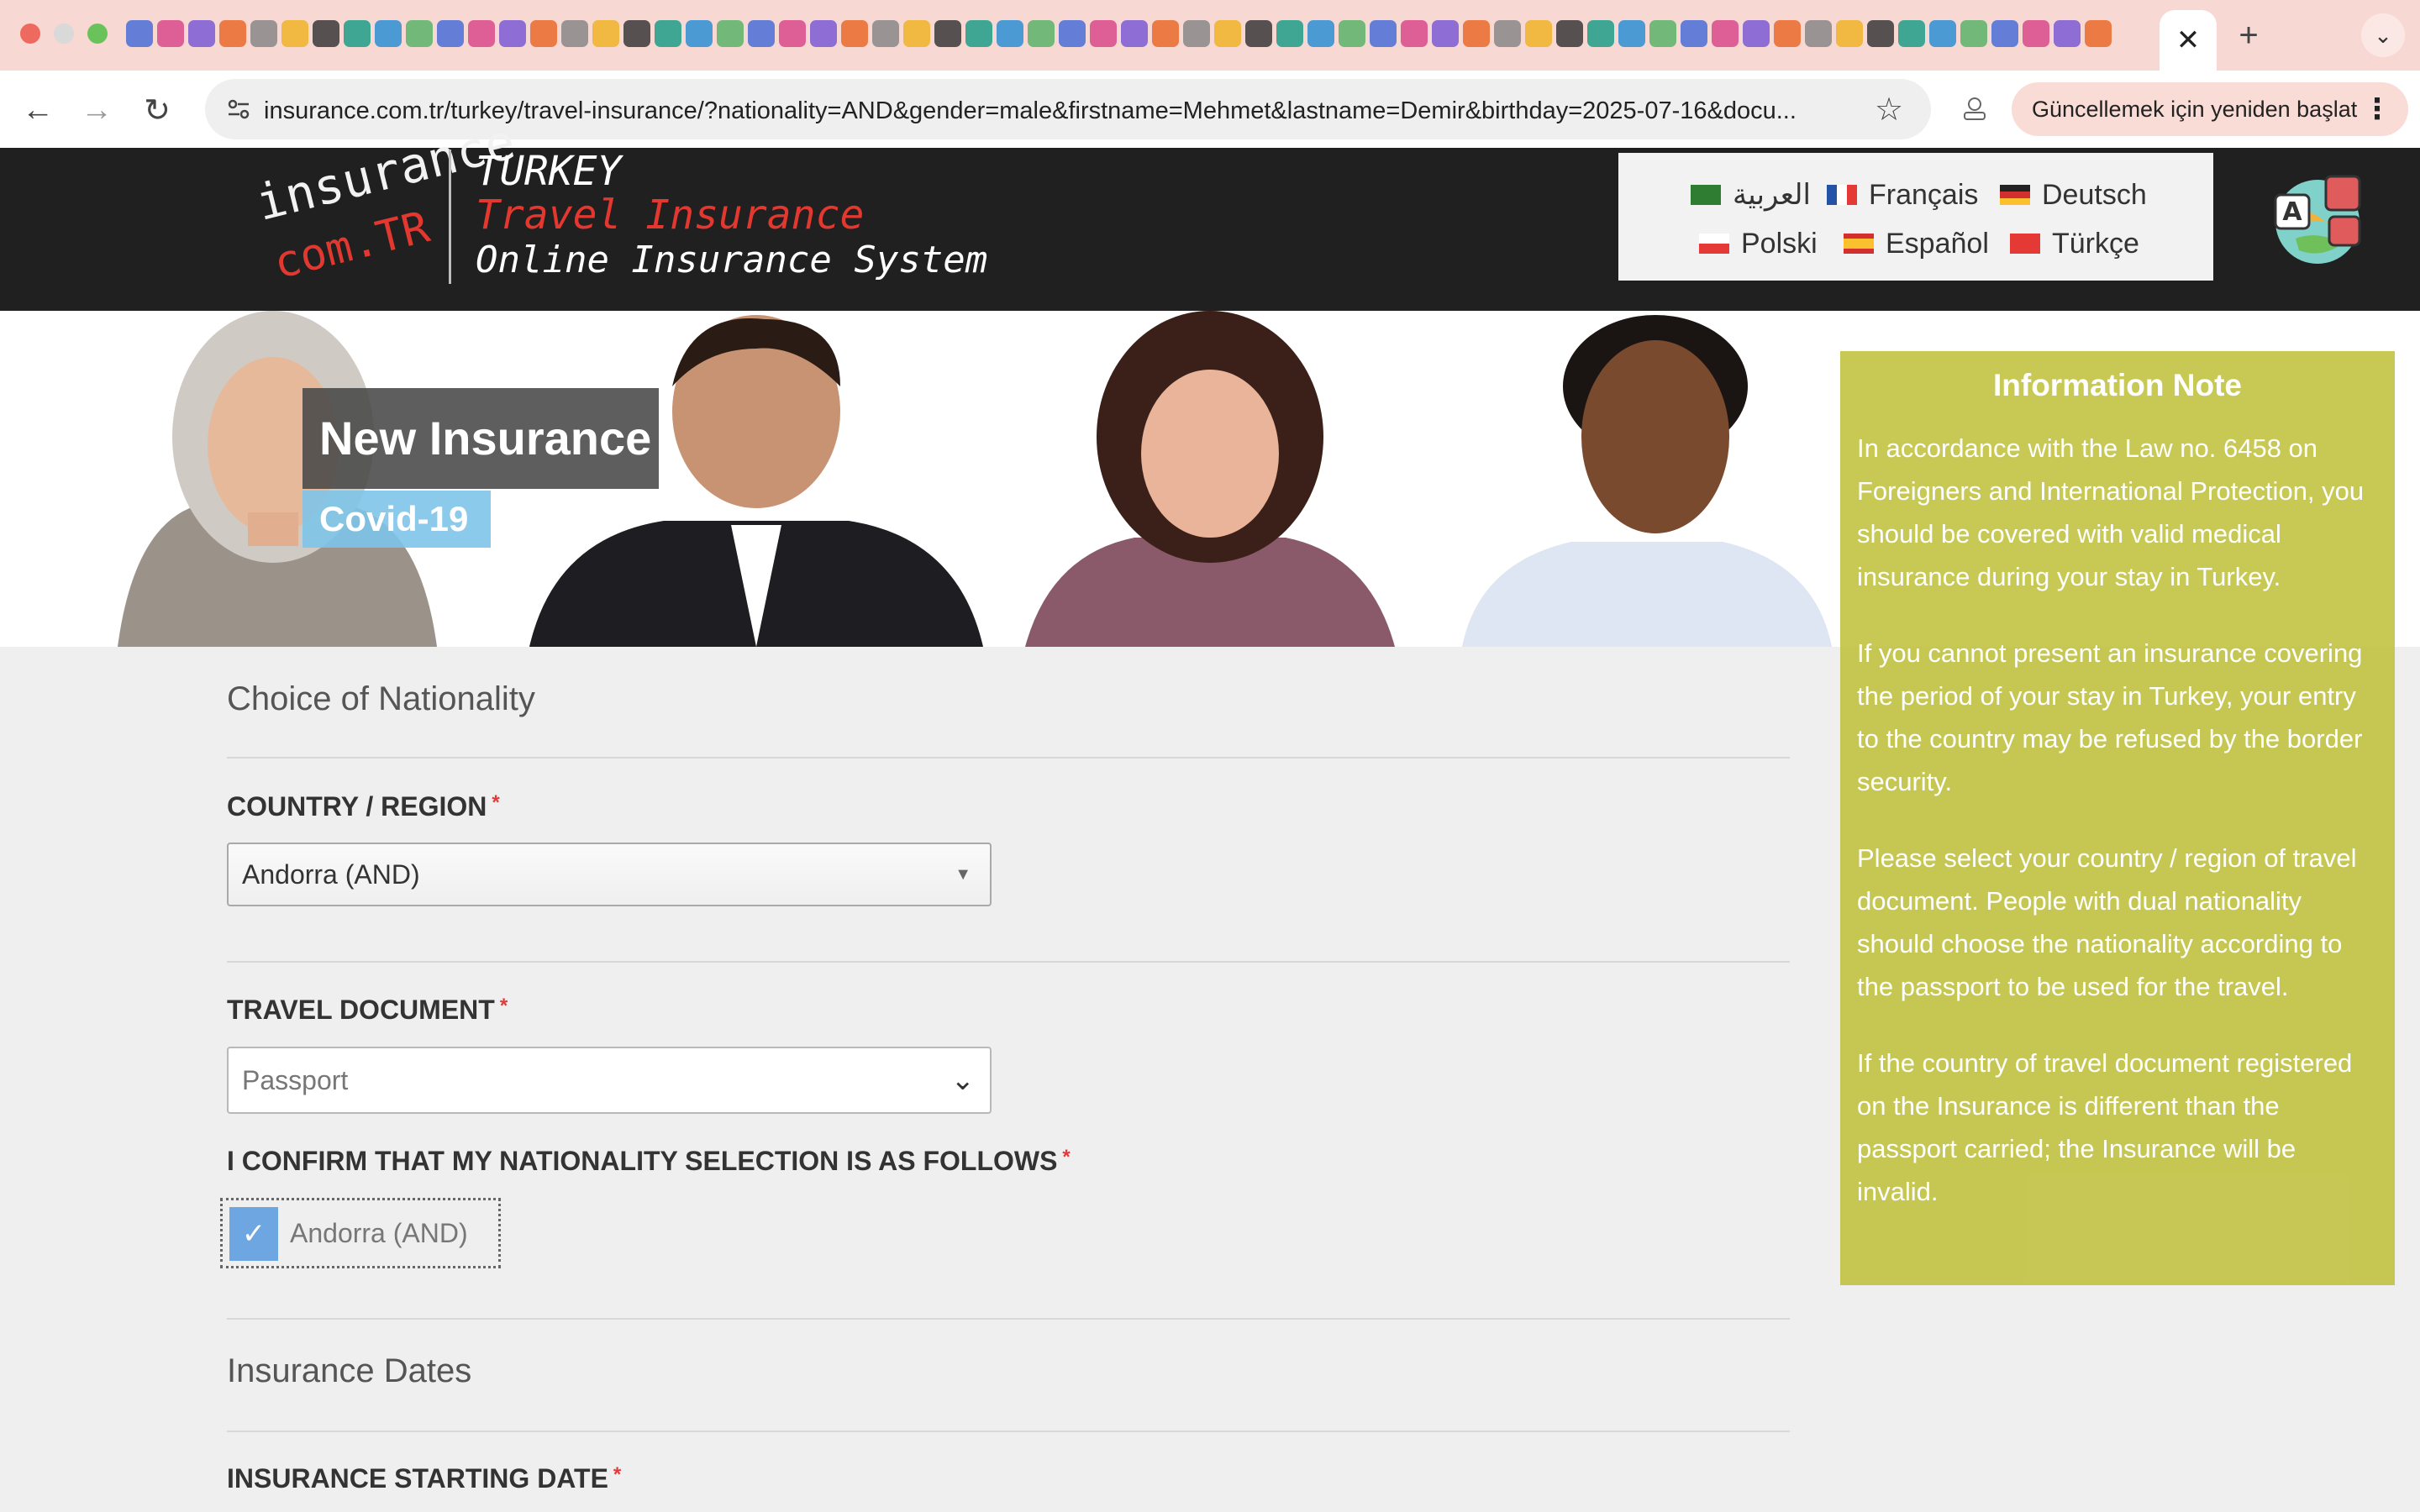 The width and height of the screenshot is (2420, 1512). I want to click on site-info-icon, so click(239, 109).